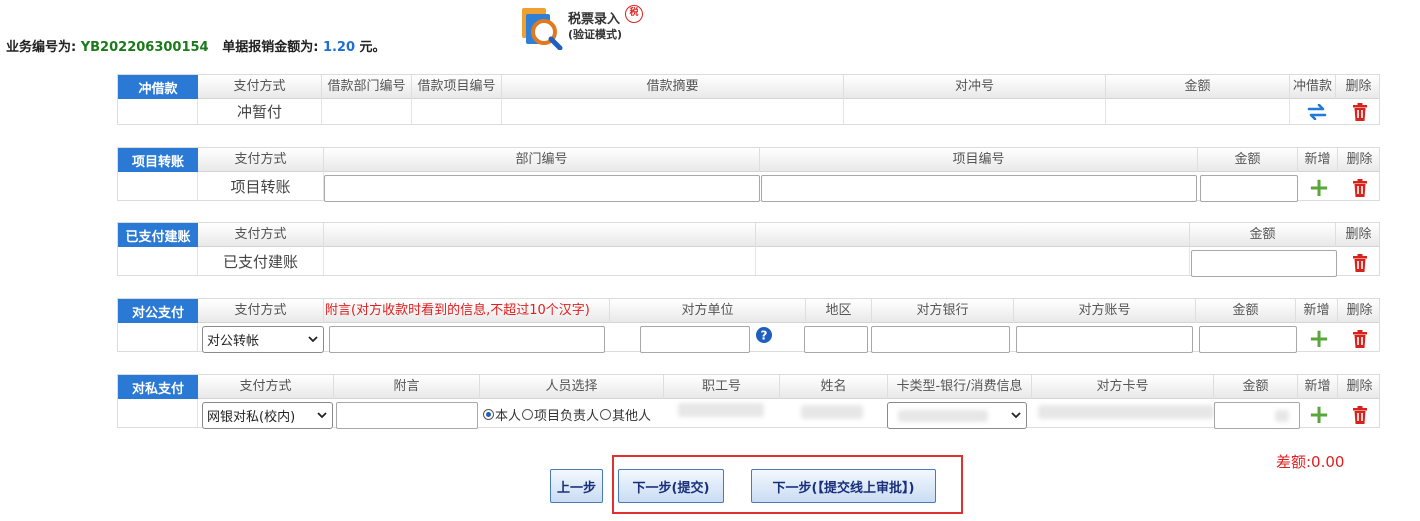 This screenshot has width=1420, height=521. Describe the element at coordinates (1104, 339) in the screenshot. I see `account-no-input` at that location.